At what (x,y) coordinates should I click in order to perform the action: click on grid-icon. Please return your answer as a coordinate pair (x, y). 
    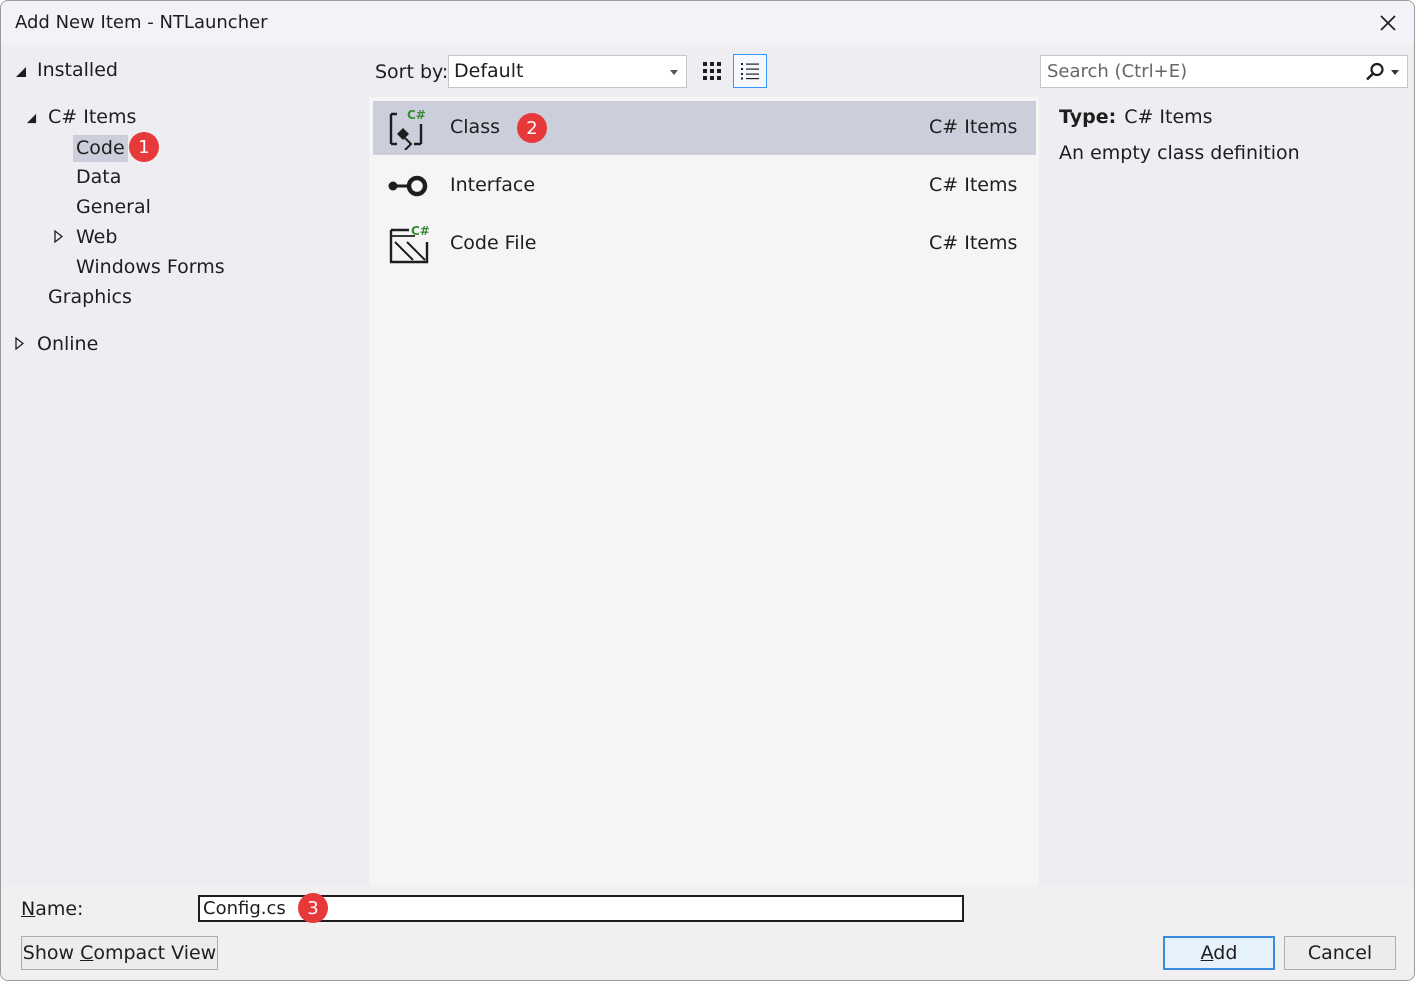
    Looking at the image, I should click on (712, 71).